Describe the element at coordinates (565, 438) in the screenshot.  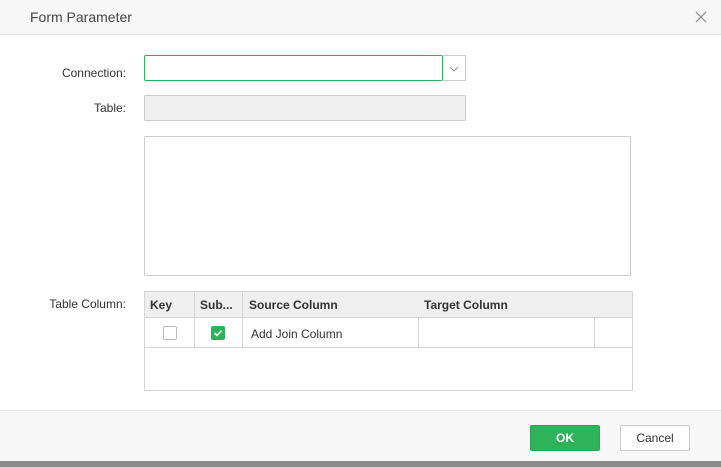
I see `ok-button: OK` at that location.